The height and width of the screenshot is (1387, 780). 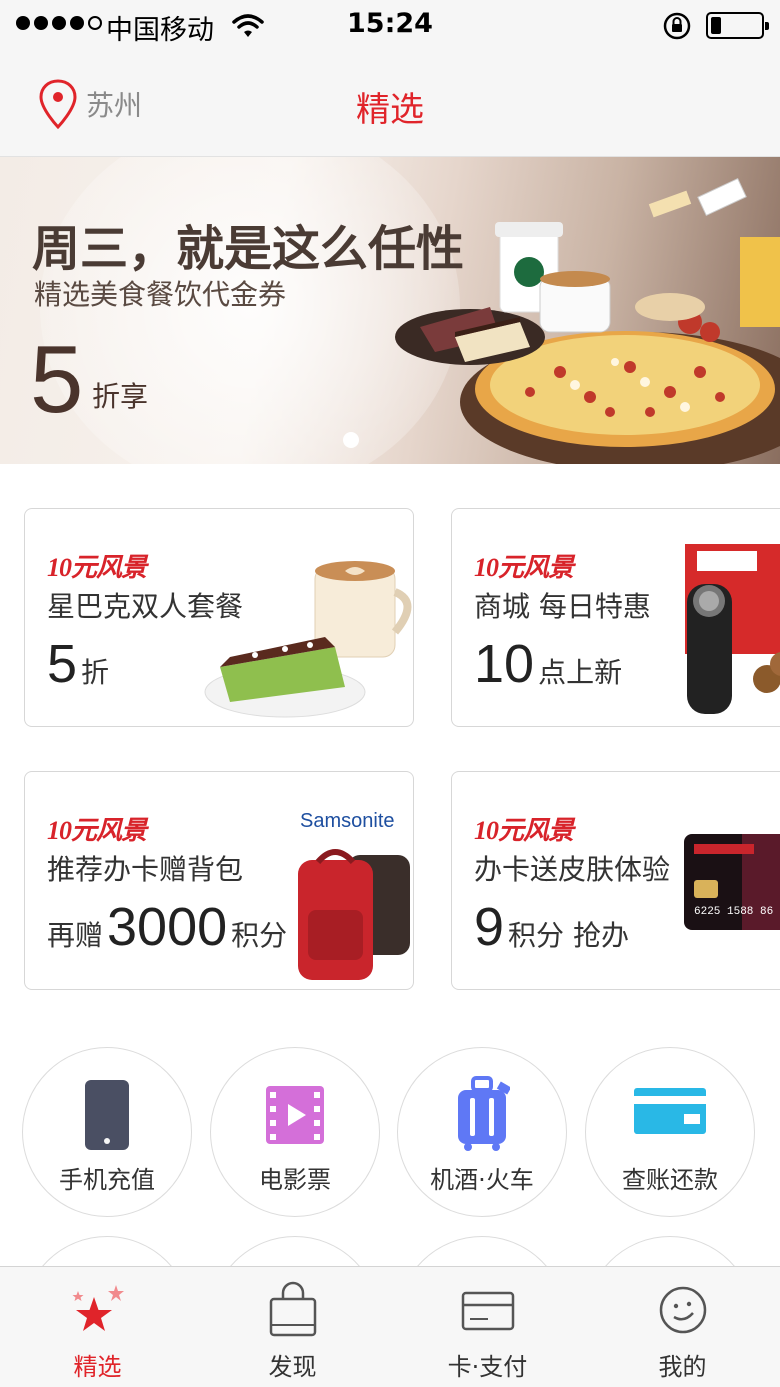 What do you see at coordinates (347, 821) in the screenshot?
I see `samsonite-logo: Samsonite` at bounding box center [347, 821].